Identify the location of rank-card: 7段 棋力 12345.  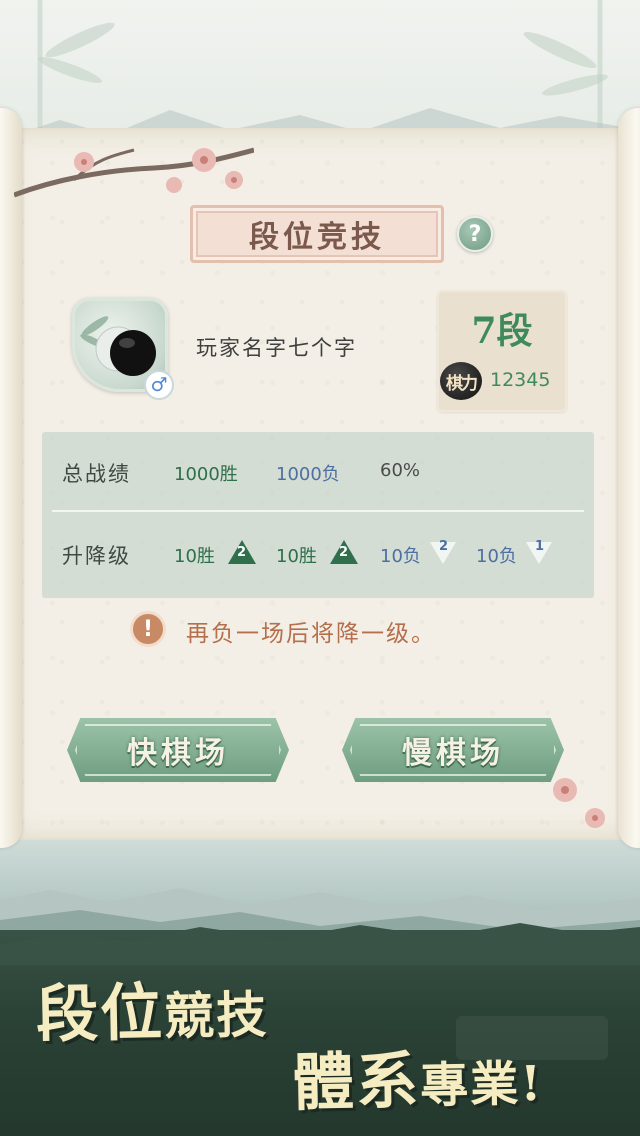
(502, 351).